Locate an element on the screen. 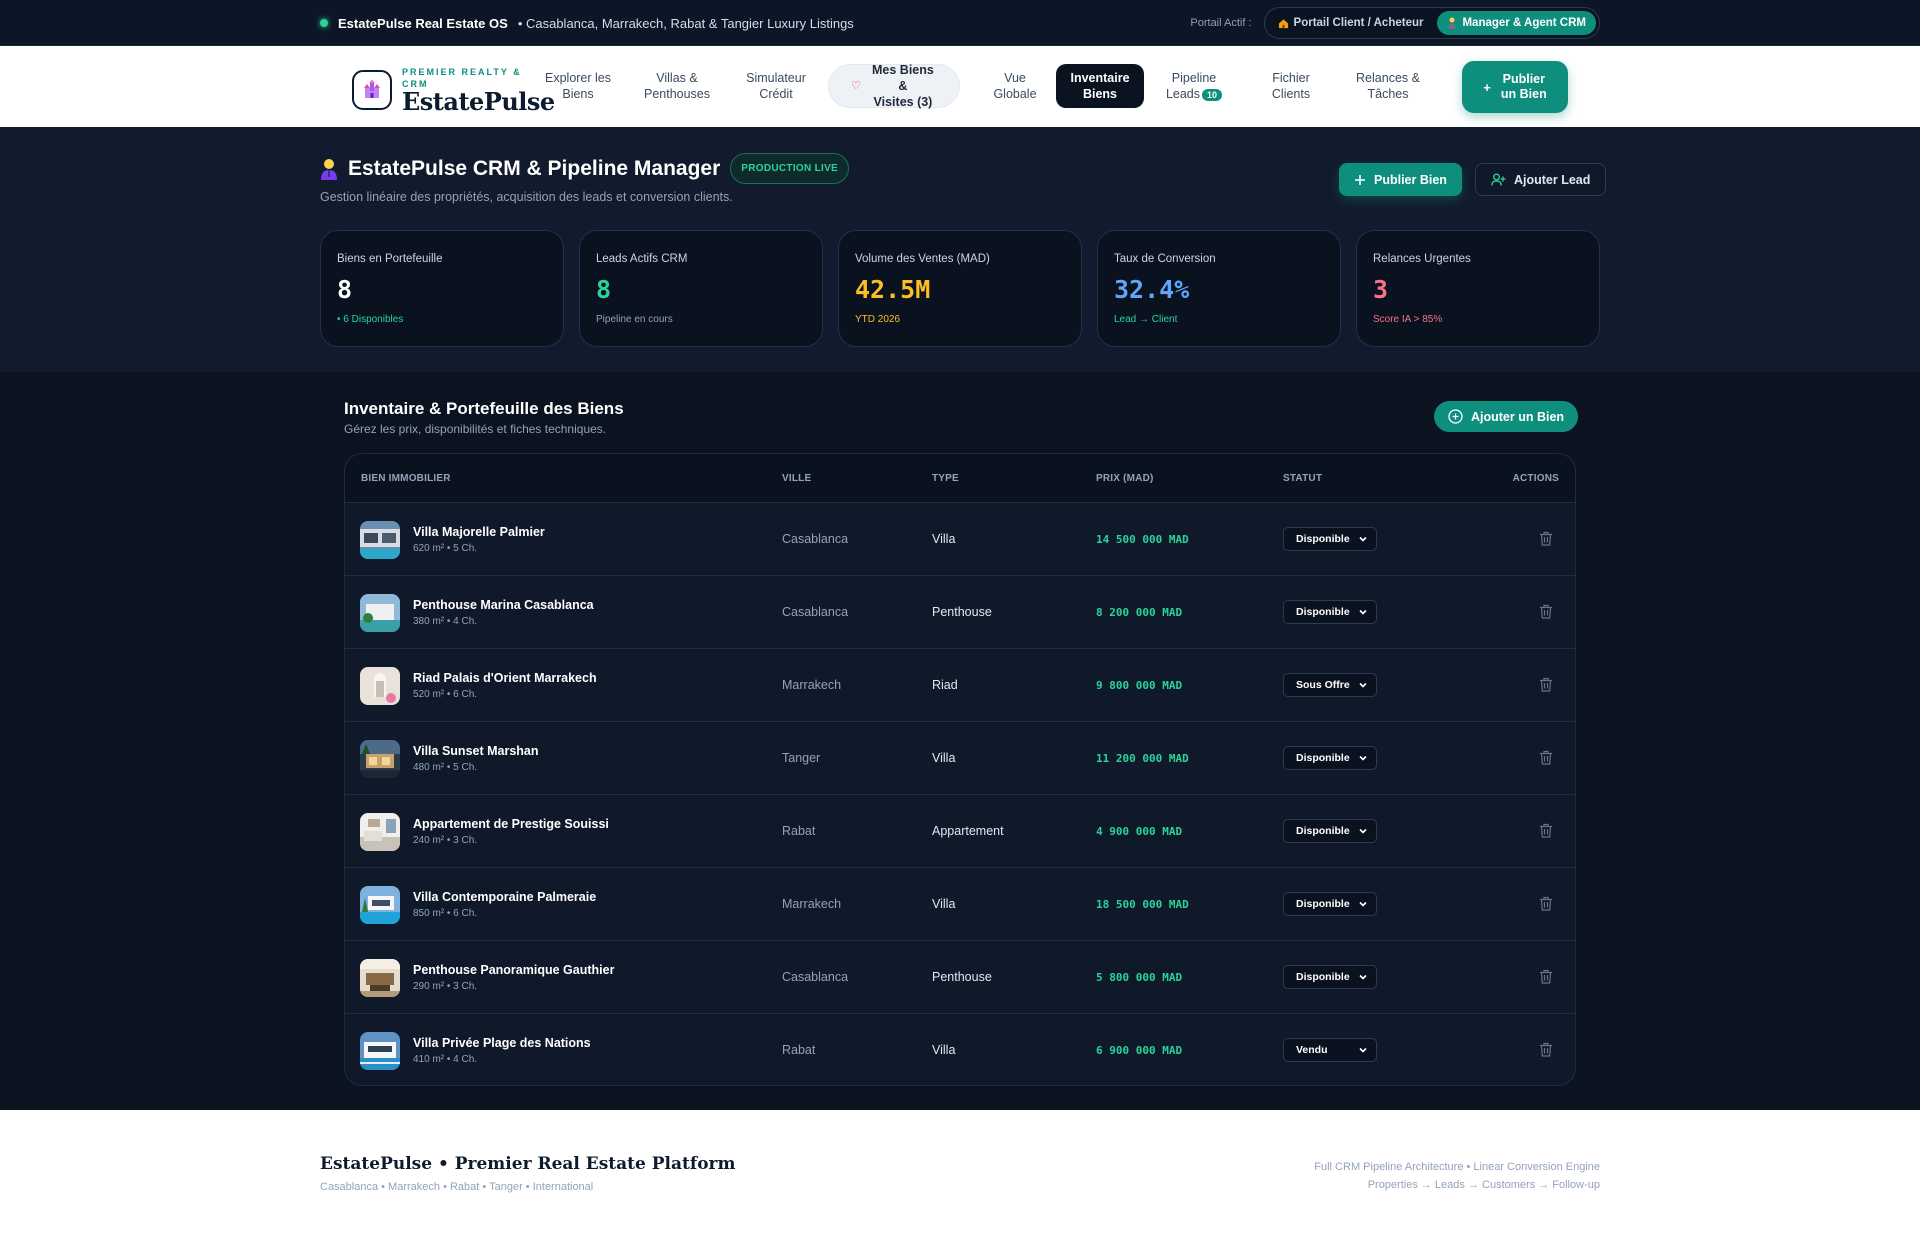  property-type: Riad is located at coordinates (945, 685).